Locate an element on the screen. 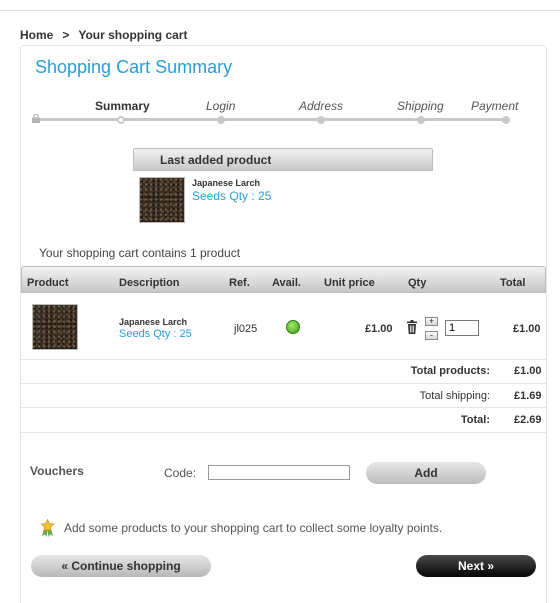  last-added-heading: Last added product is located at coordinates (283, 159).